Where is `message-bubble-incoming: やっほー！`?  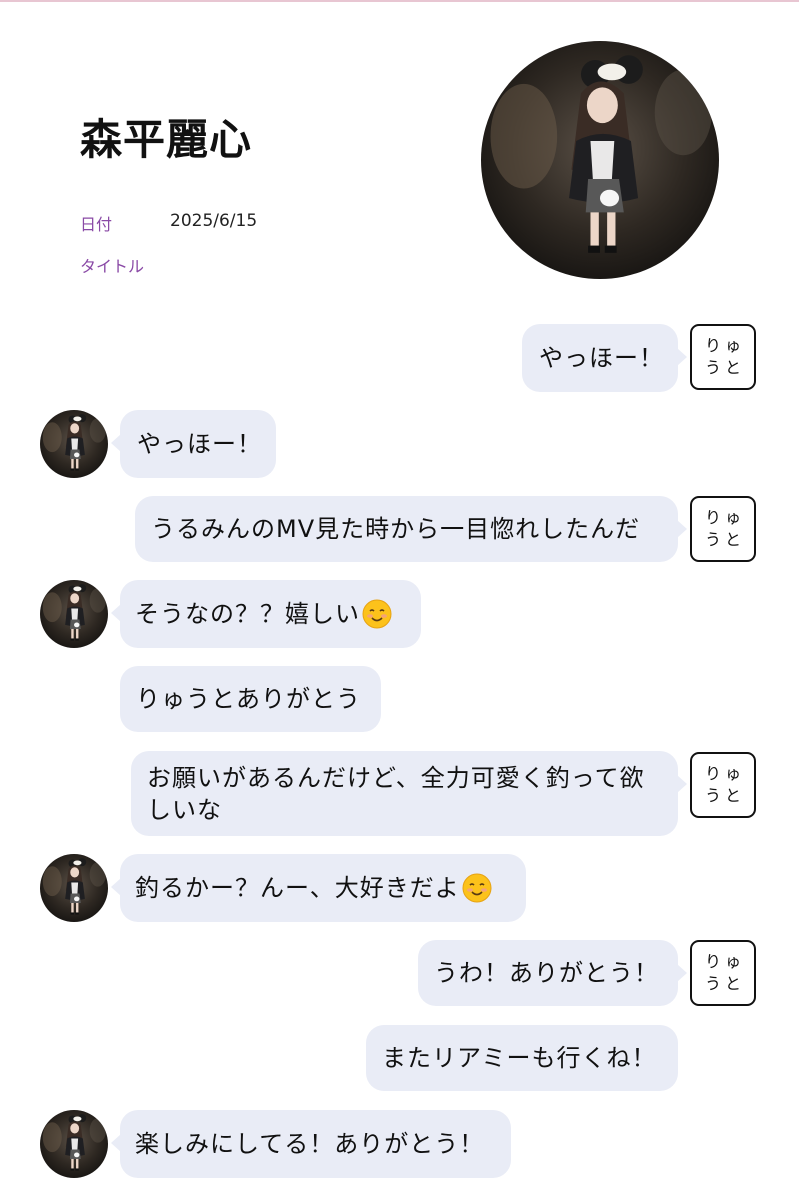 message-bubble-incoming: やっほー！ is located at coordinates (193, 444).